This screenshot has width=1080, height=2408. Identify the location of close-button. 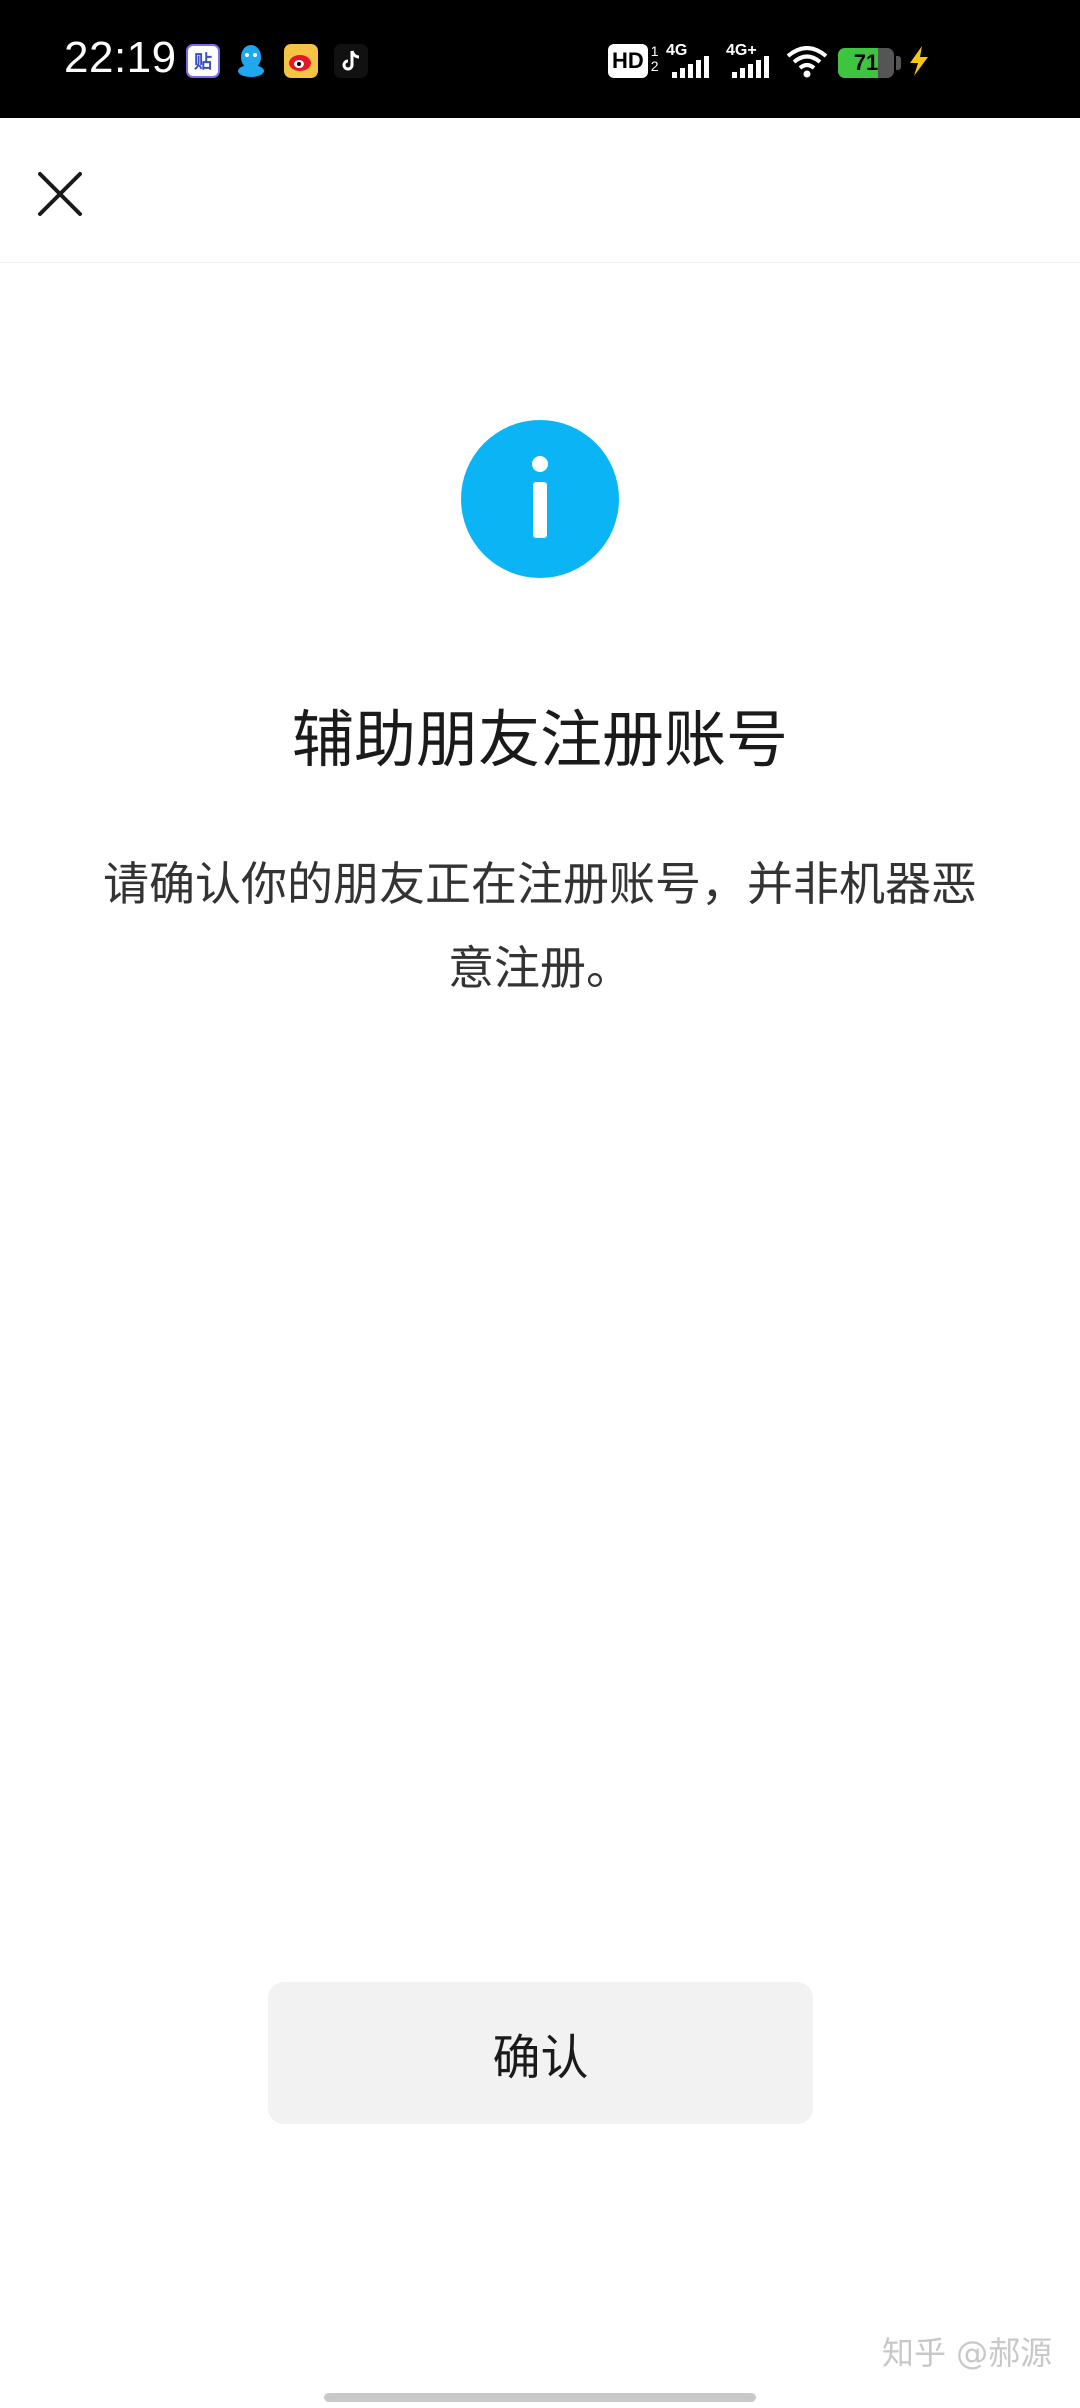
(60, 194).